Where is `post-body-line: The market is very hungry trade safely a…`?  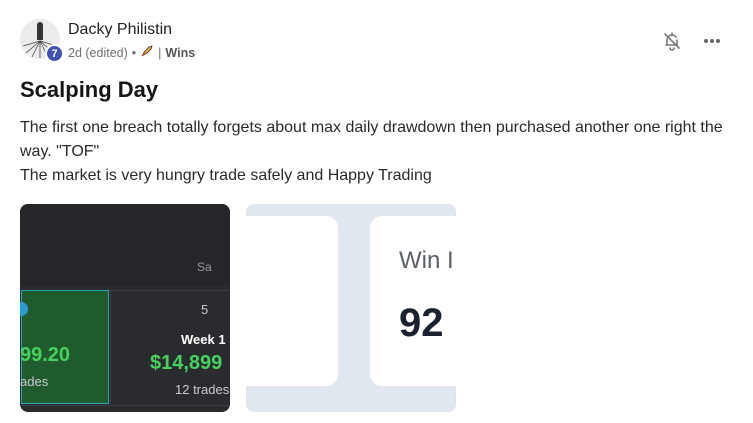
post-body-line: The market is very hungry trade safely a… is located at coordinates (226, 175).